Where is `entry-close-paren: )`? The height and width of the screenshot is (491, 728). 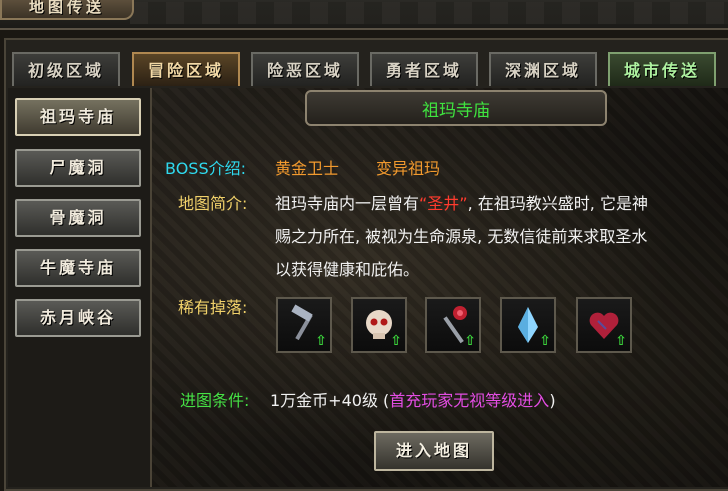 entry-close-paren: ) is located at coordinates (552, 400).